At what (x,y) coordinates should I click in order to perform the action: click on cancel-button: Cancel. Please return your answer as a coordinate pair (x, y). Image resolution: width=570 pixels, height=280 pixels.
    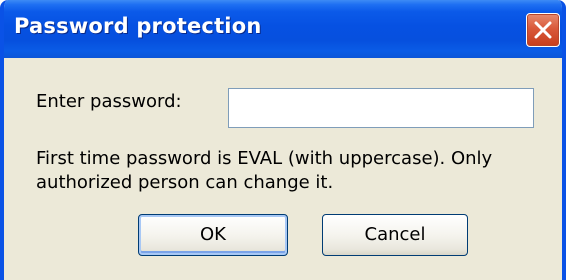
    Looking at the image, I should click on (395, 235).